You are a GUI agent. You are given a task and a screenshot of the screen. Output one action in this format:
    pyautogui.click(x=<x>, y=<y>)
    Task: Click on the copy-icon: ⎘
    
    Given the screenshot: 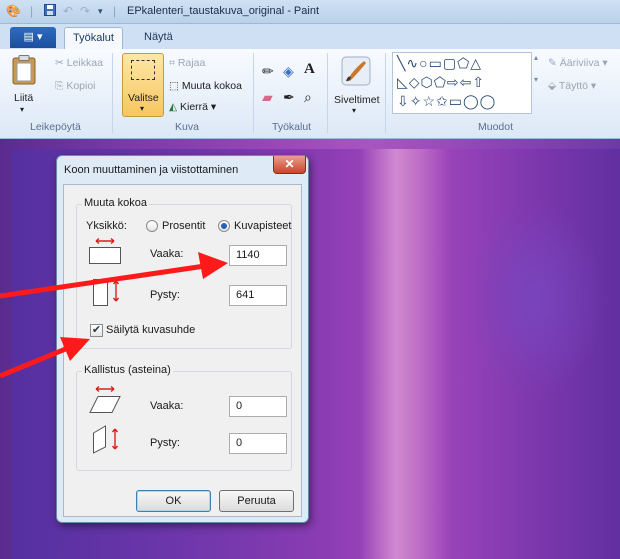 What is the action you would take?
    pyautogui.click(x=59, y=86)
    